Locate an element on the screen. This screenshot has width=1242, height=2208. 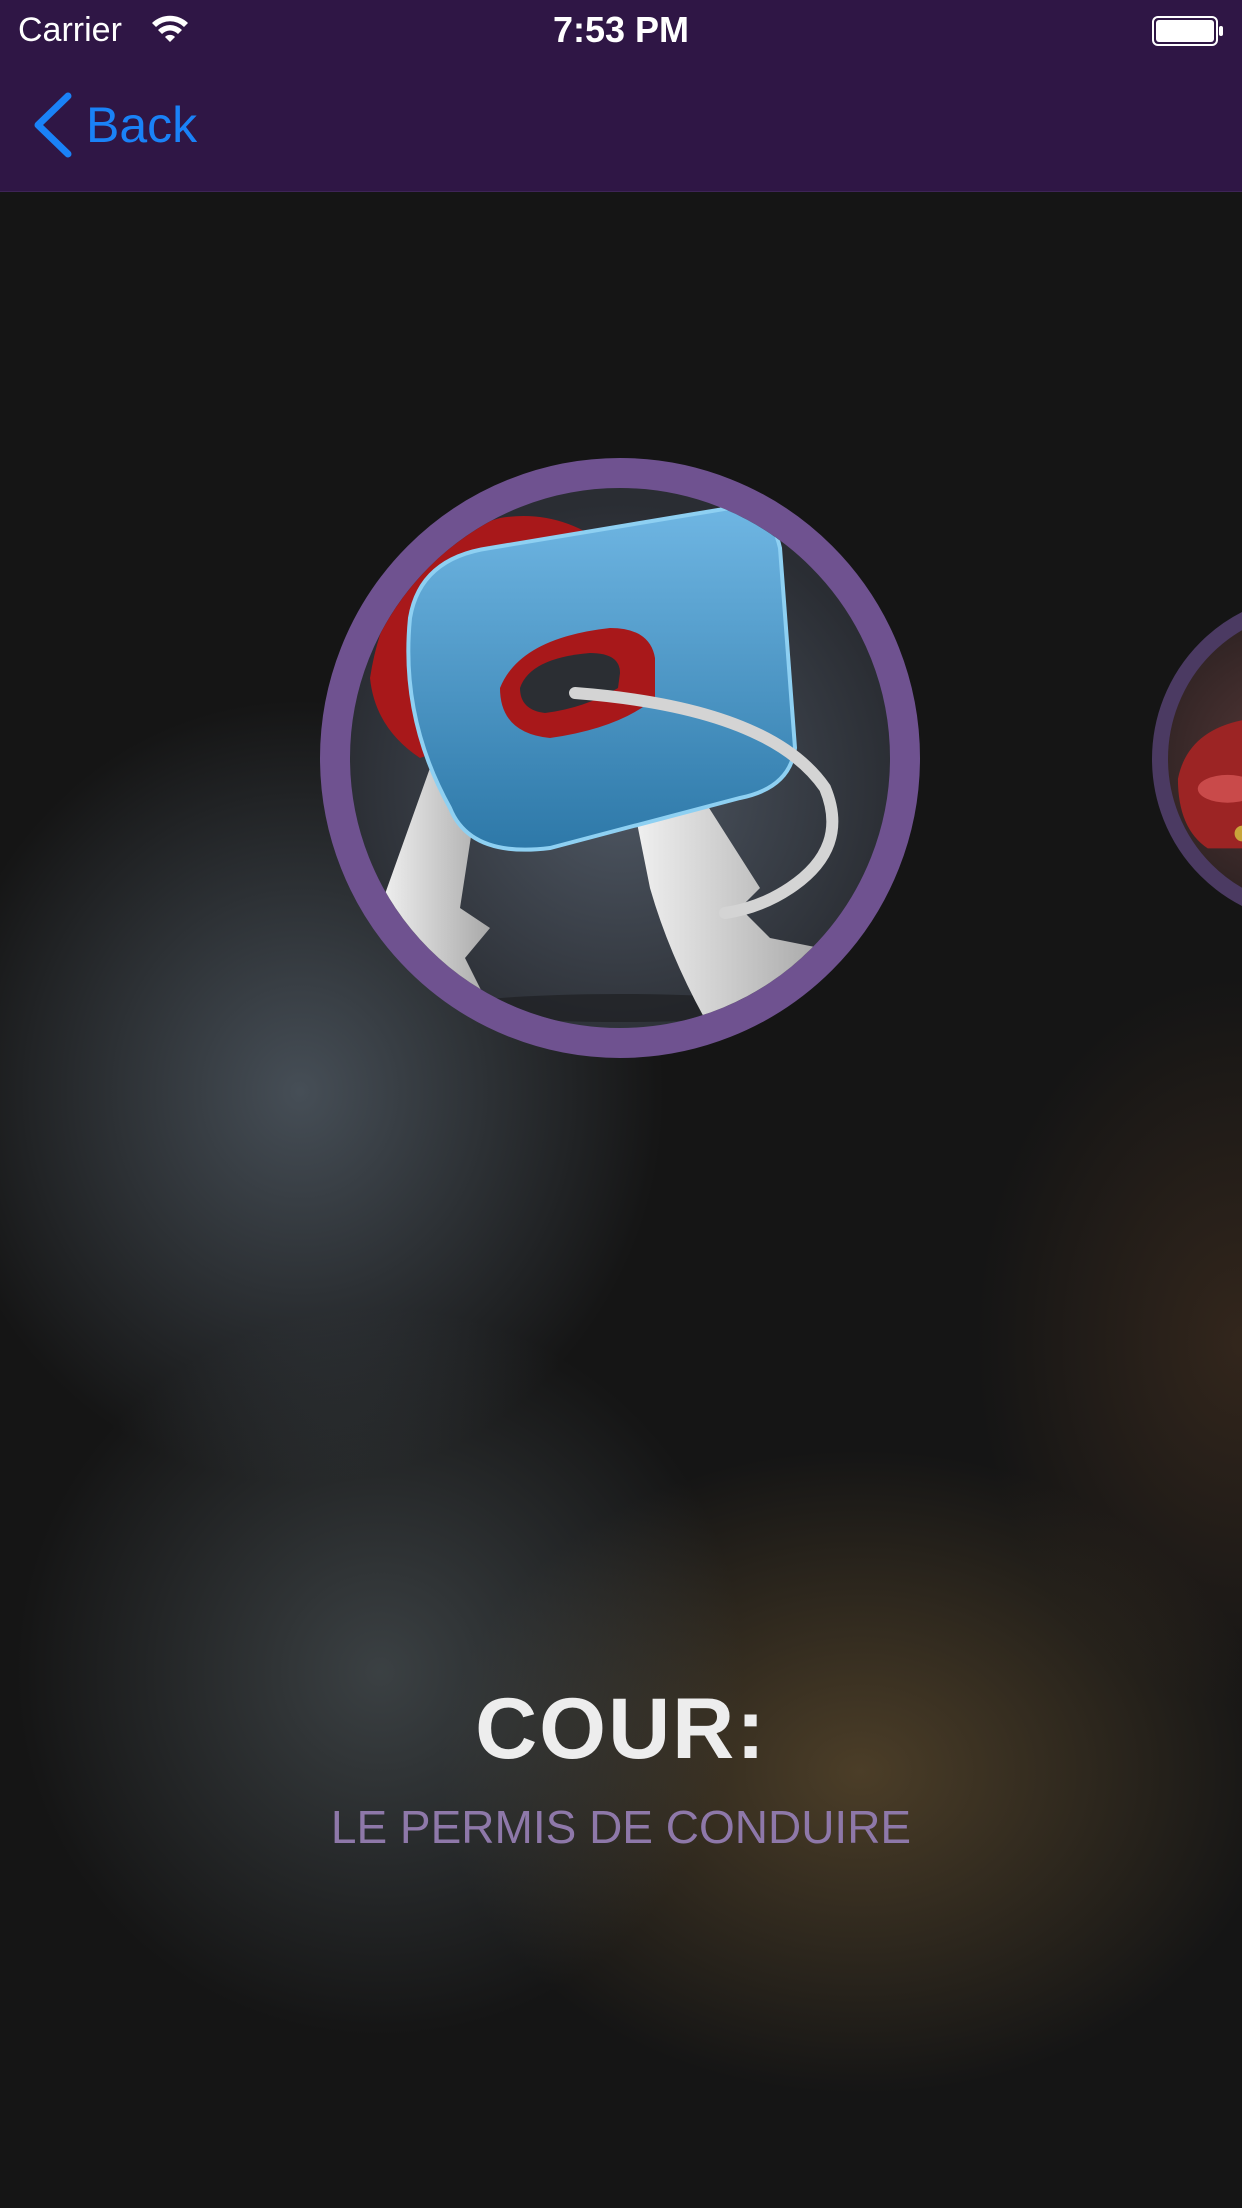
status-time: 7:53 PM is located at coordinates (621, 29).